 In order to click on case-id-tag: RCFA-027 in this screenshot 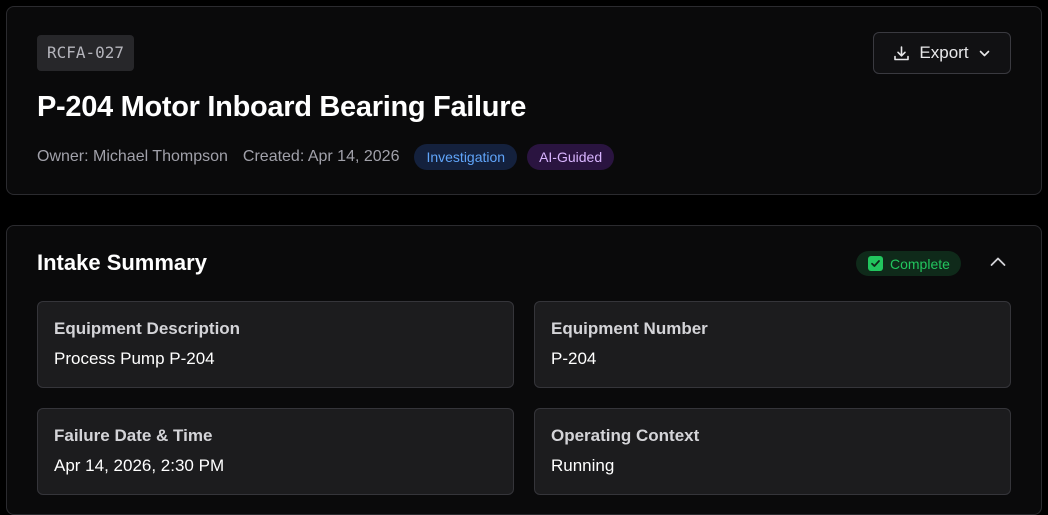, I will do `click(86, 53)`.